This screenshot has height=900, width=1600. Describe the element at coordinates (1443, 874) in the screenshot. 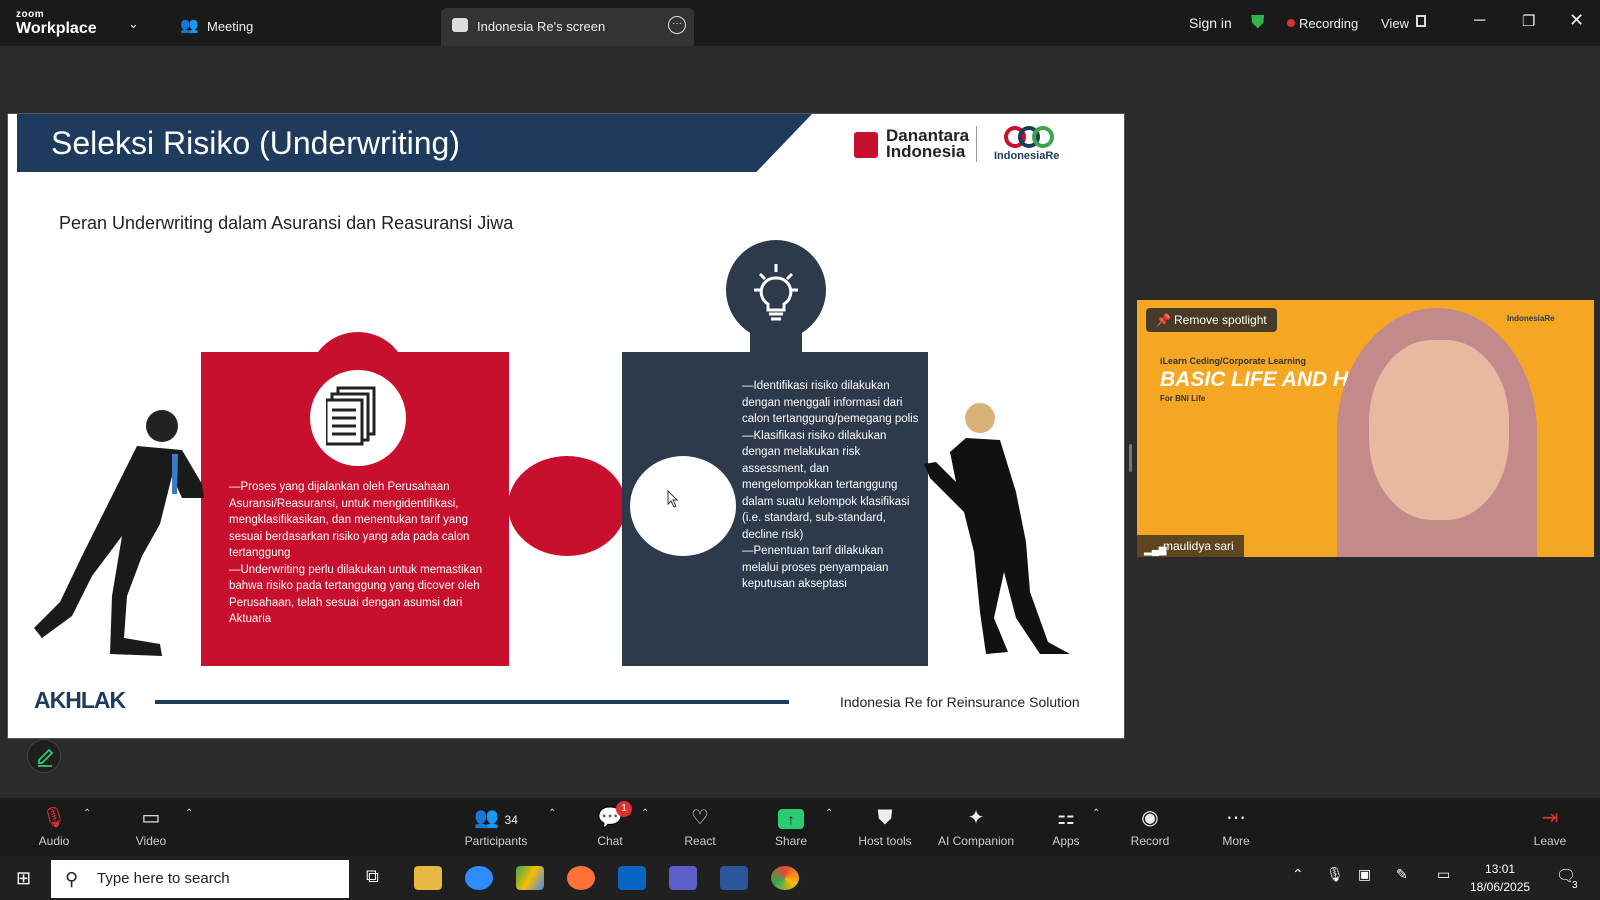

I see `tray-keyboard-icon: ▭` at that location.